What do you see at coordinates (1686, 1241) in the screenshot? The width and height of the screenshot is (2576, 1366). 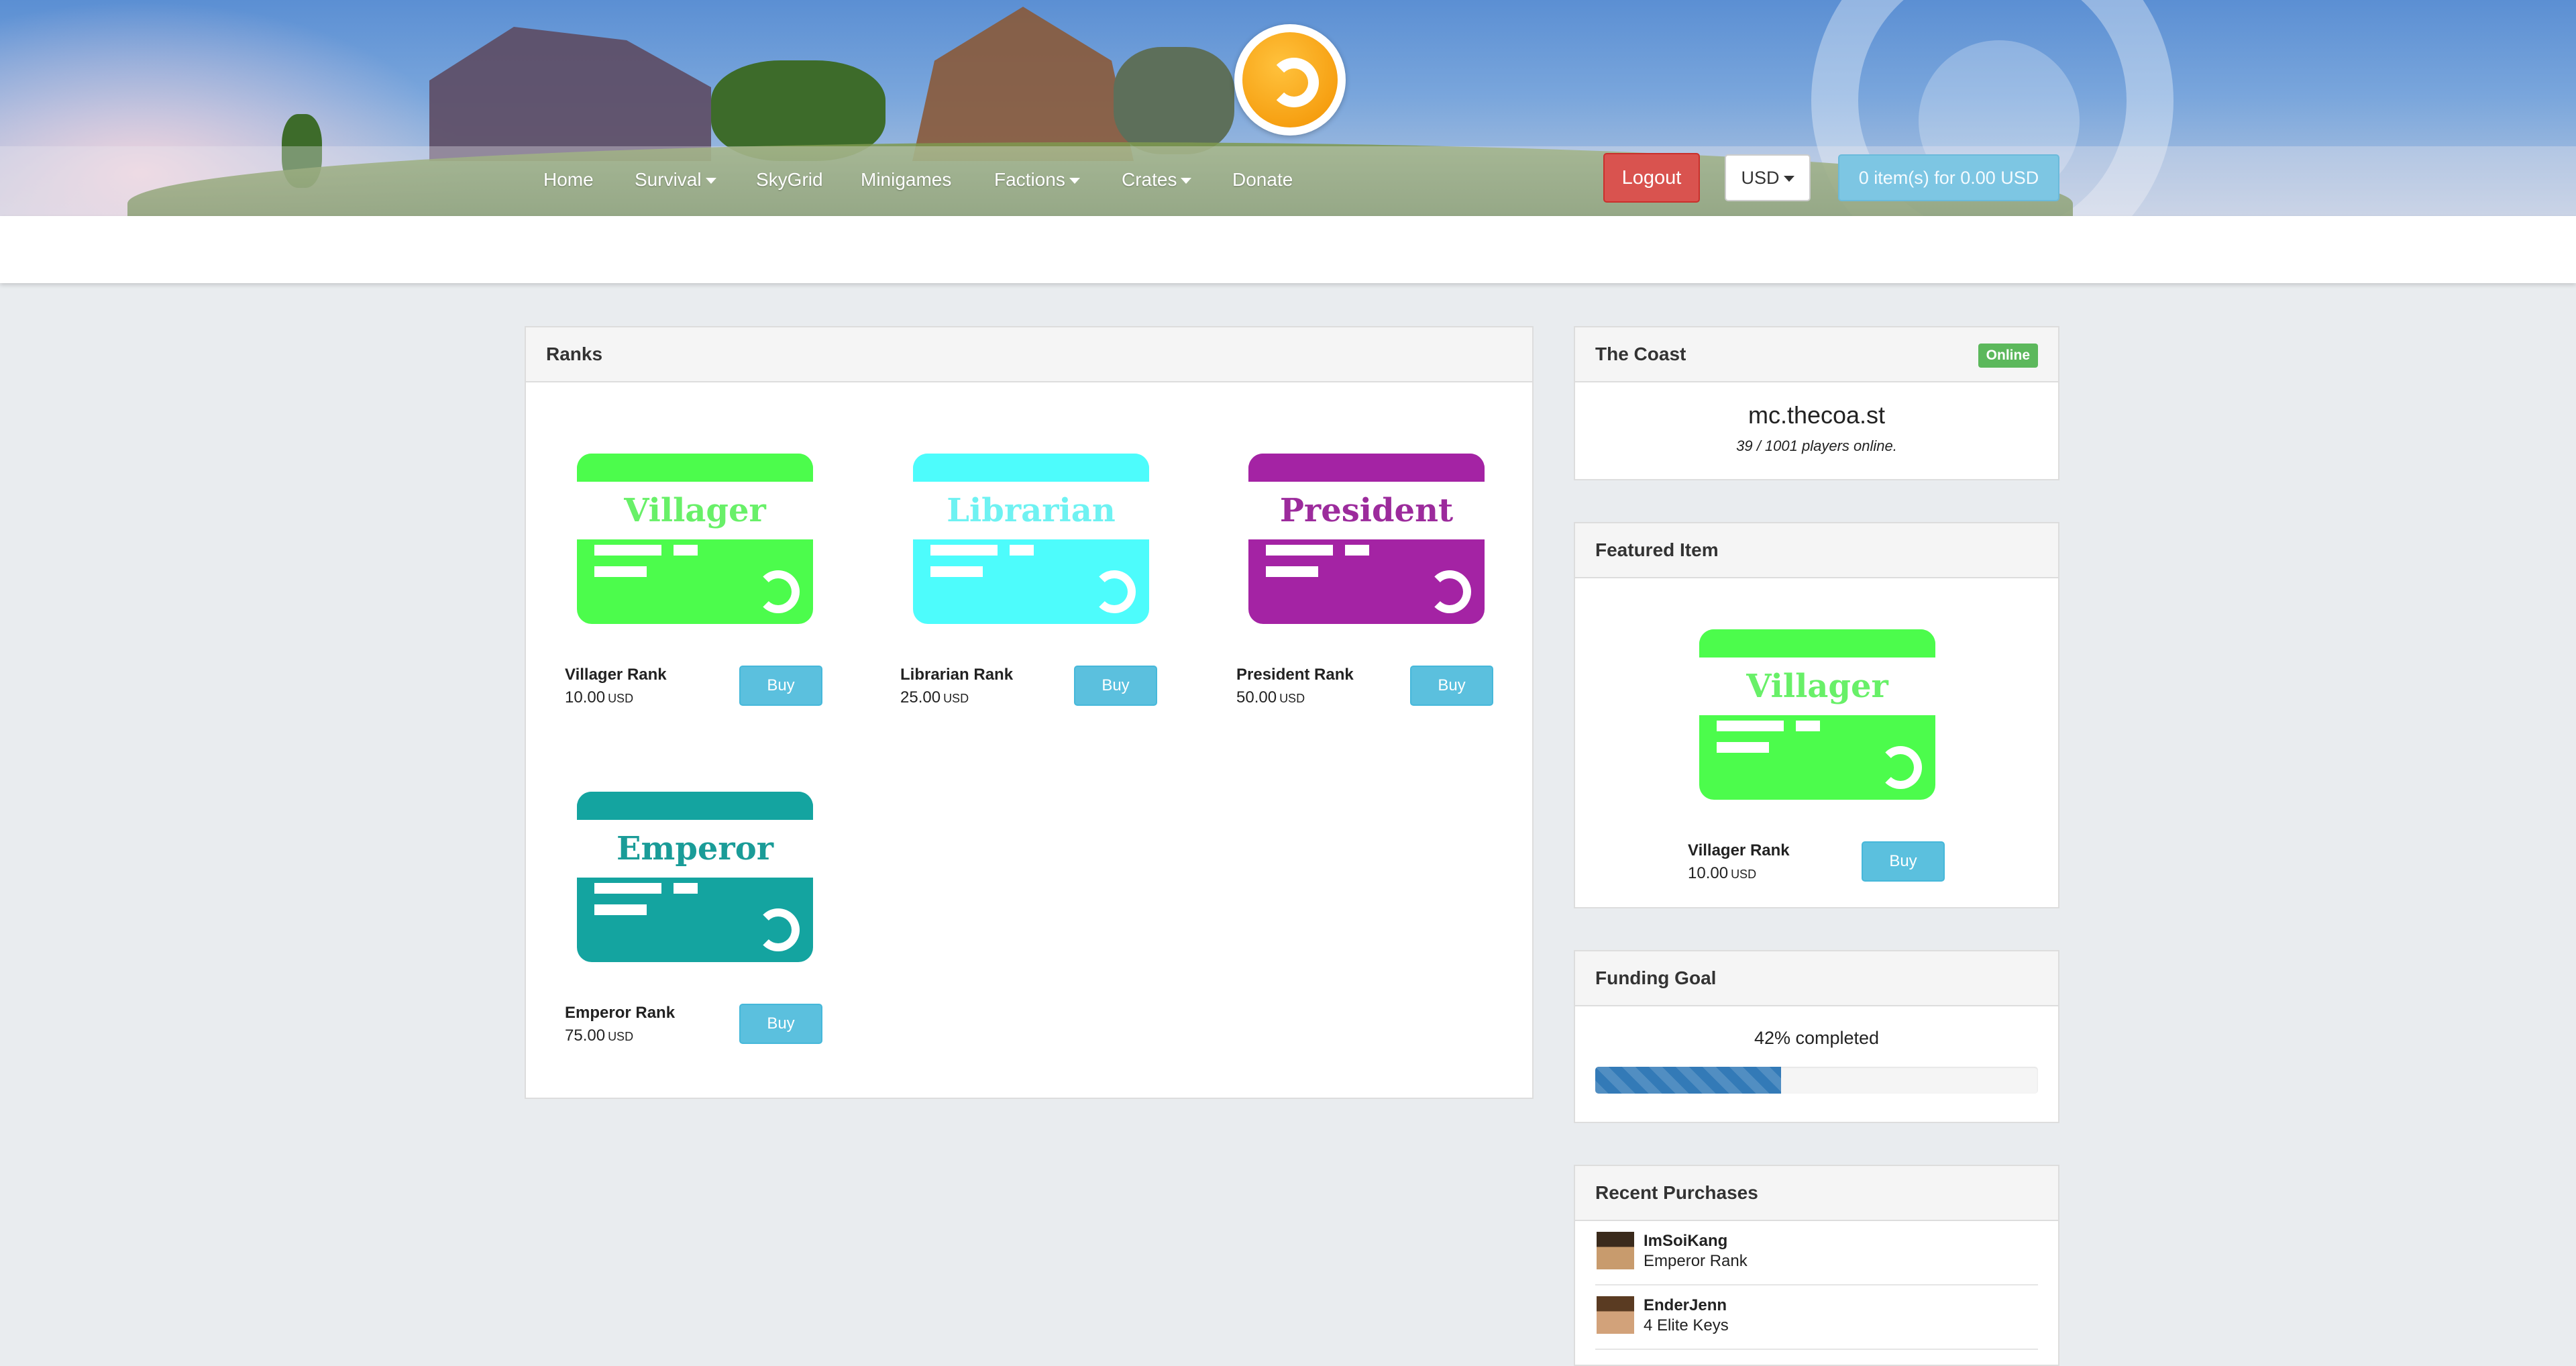 I see `purchase-username: ImSoiKang` at bounding box center [1686, 1241].